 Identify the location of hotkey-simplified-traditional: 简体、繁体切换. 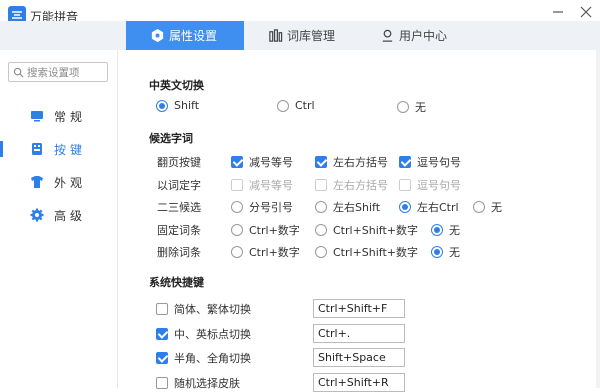
(203, 309).